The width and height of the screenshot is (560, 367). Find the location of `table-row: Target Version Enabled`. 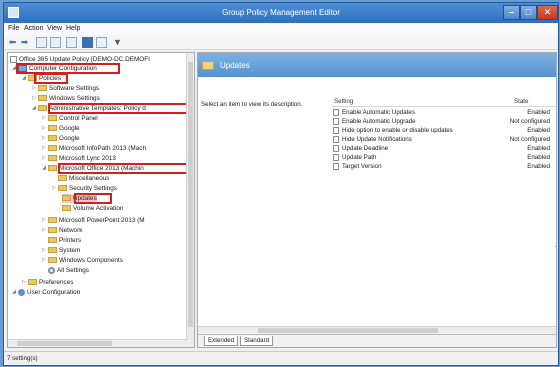

table-row: Target Version Enabled is located at coordinates (444, 166).